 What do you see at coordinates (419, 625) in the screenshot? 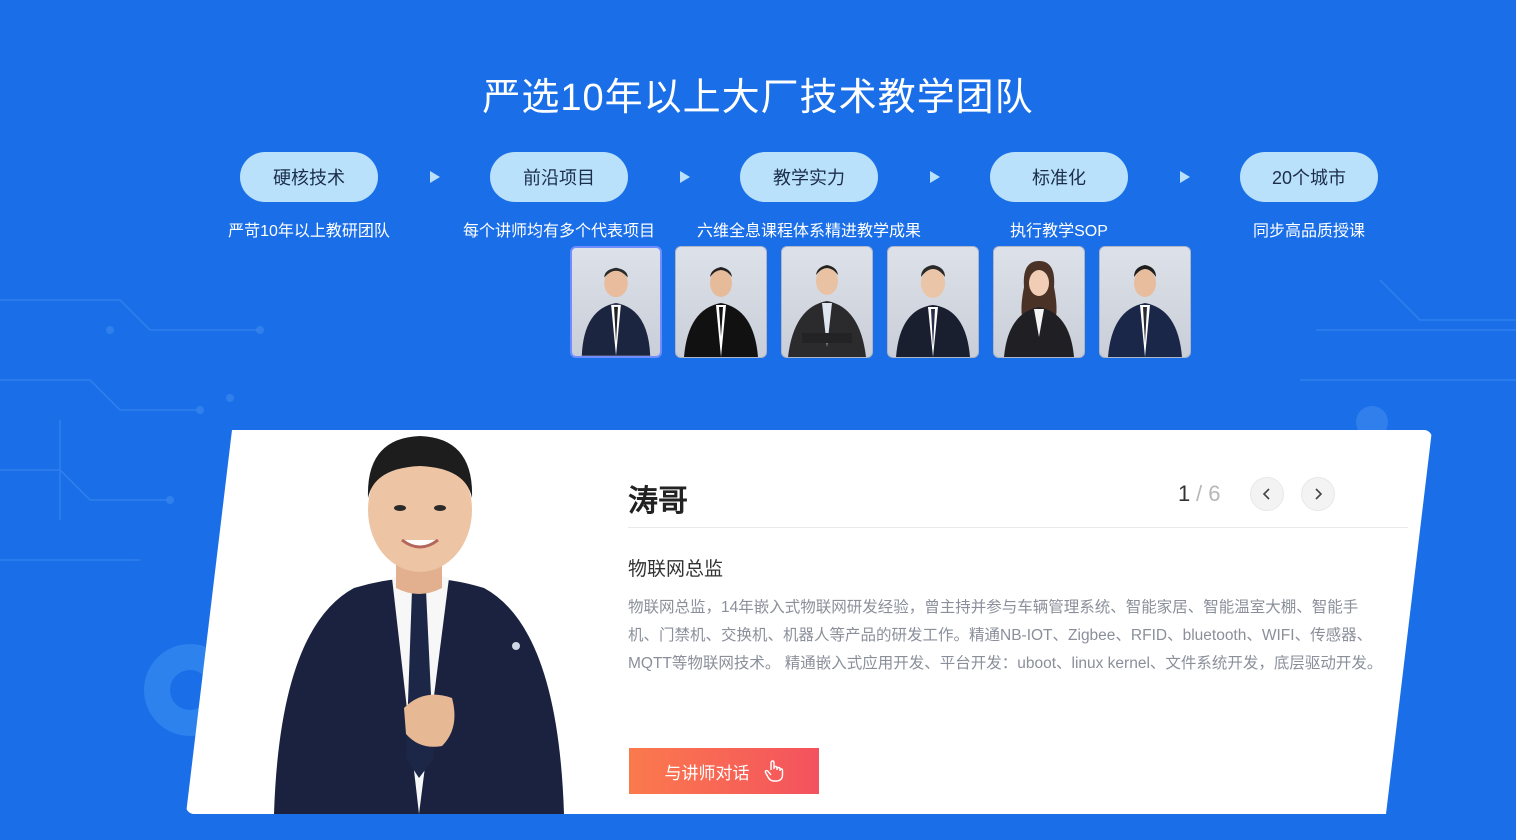
I see `teacher-portrait` at bounding box center [419, 625].